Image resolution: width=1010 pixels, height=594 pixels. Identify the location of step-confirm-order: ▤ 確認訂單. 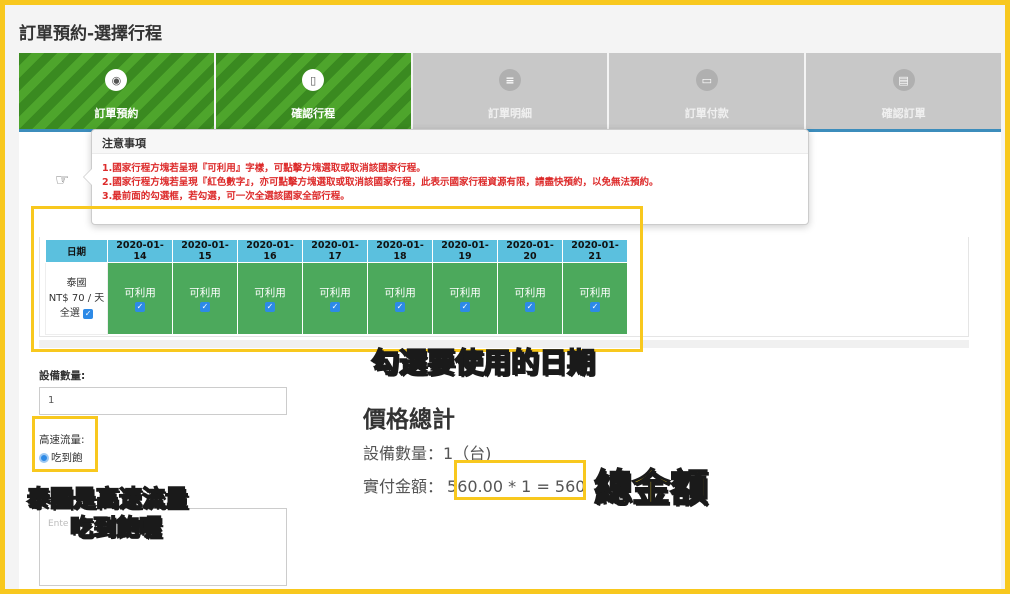
(903, 91).